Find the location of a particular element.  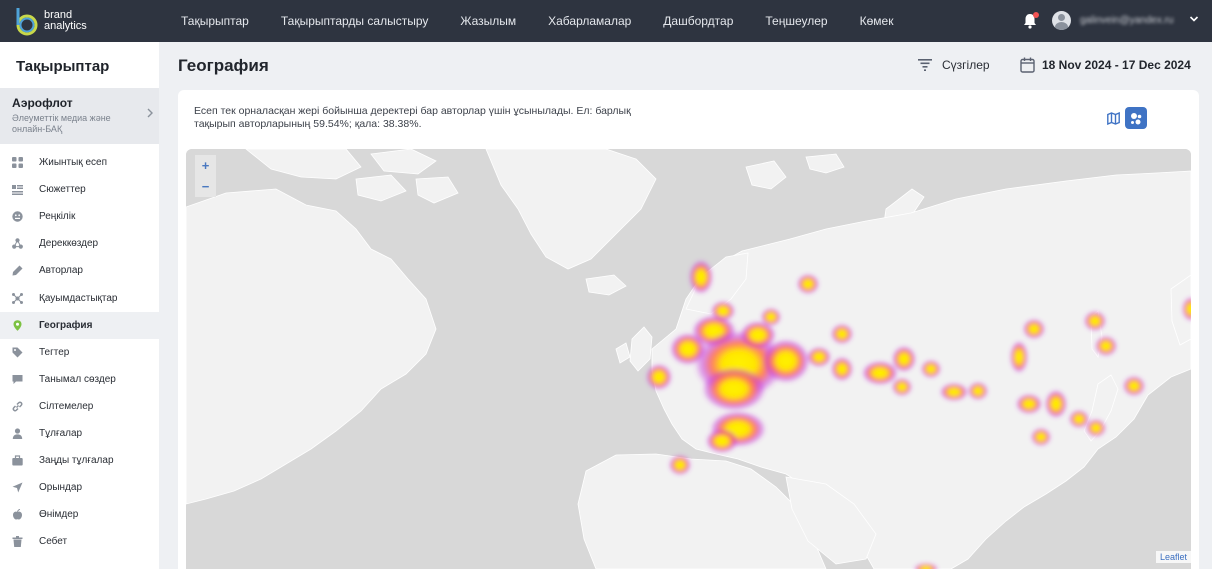

zoom-control: + − is located at coordinates (205, 176).